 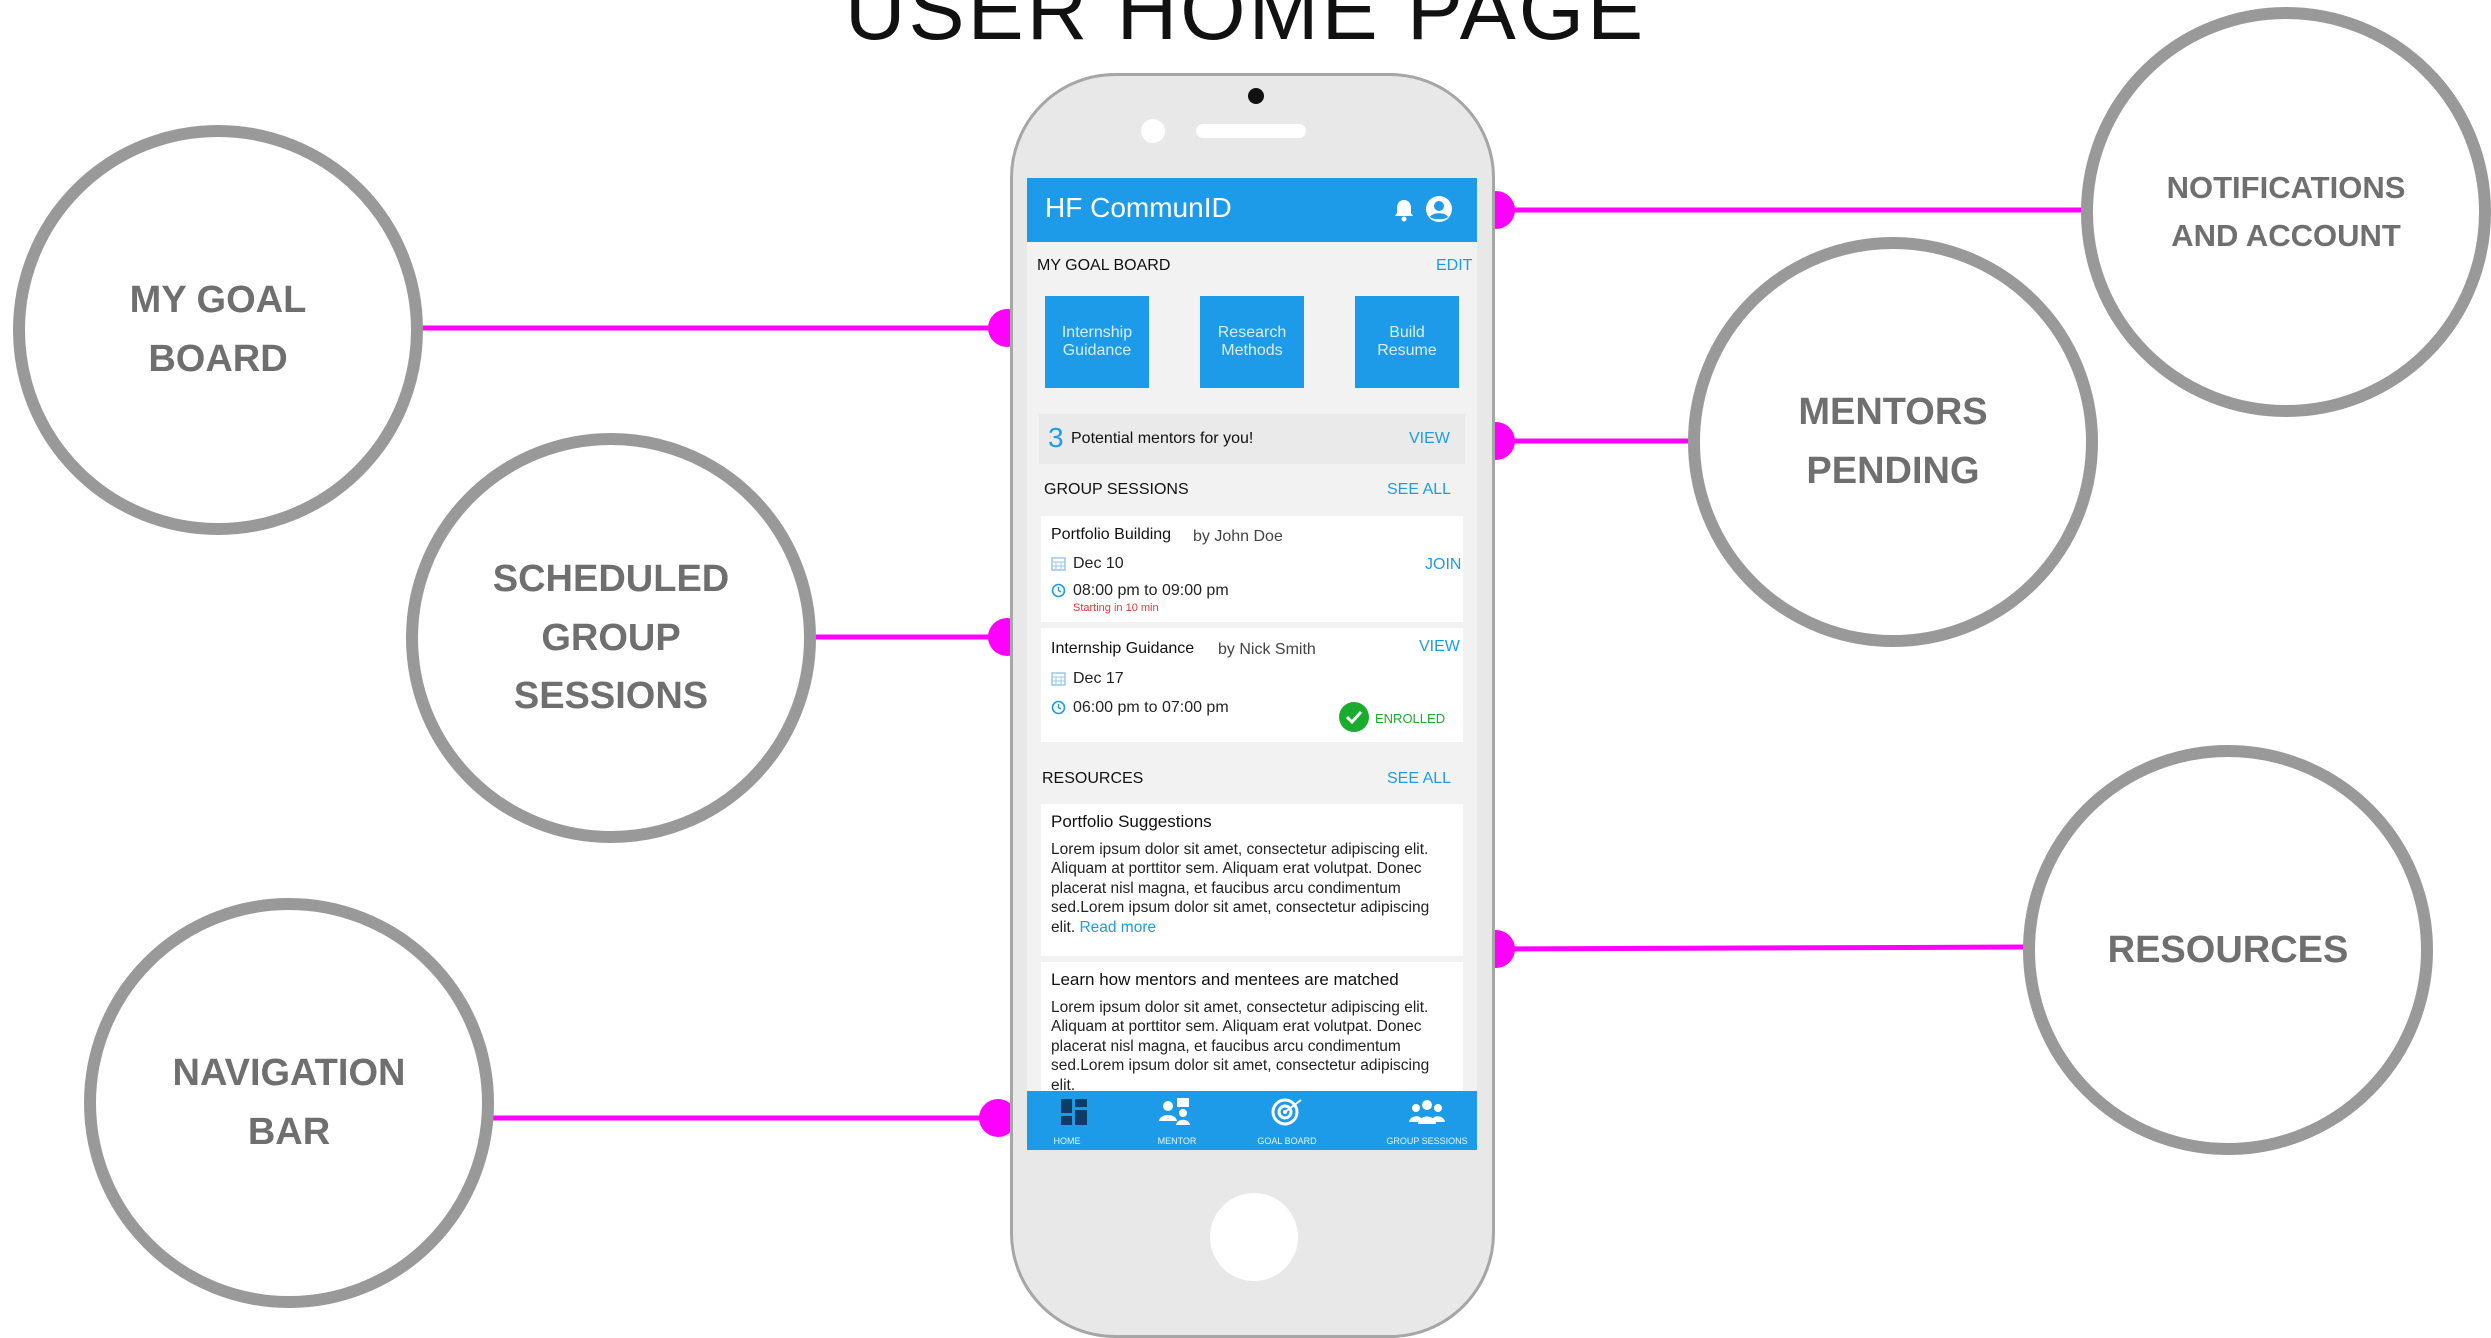 I want to click on callout-notifications-and-account: NOTIFICATIONS AND ACCOUNT, so click(x=2286, y=212).